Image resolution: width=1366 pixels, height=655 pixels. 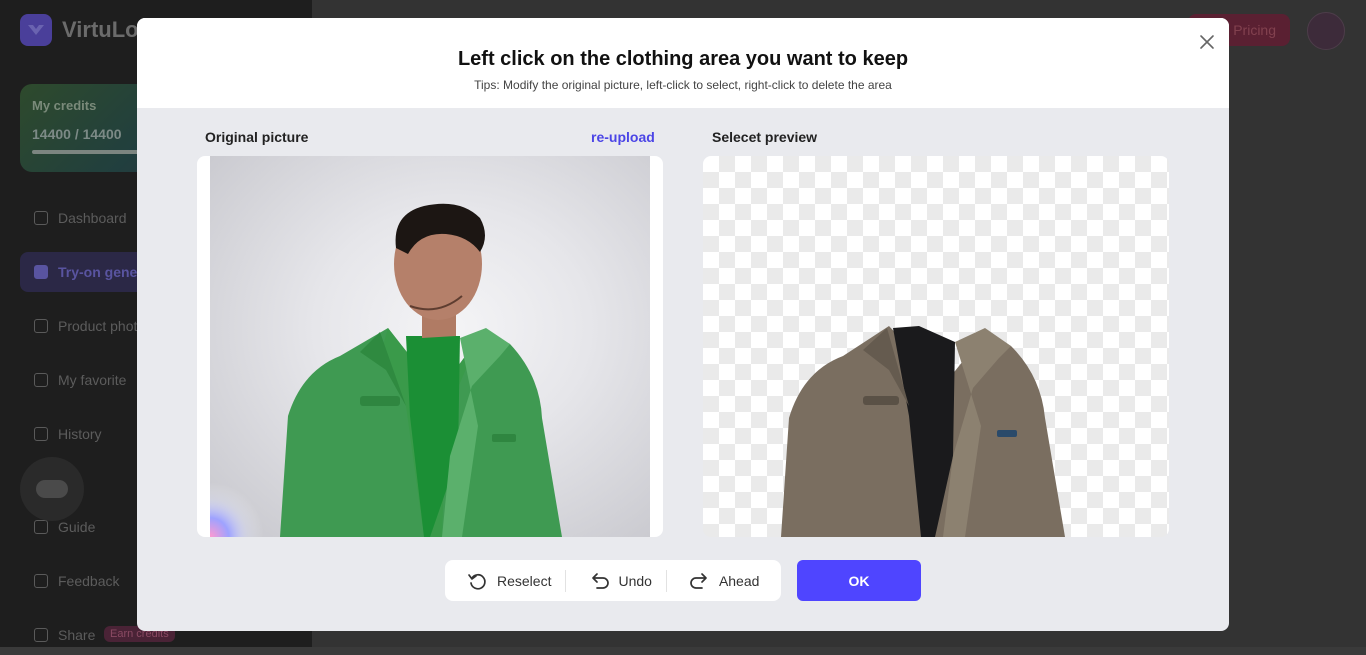 I want to click on feedback-icon, so click(x=41, y=581).